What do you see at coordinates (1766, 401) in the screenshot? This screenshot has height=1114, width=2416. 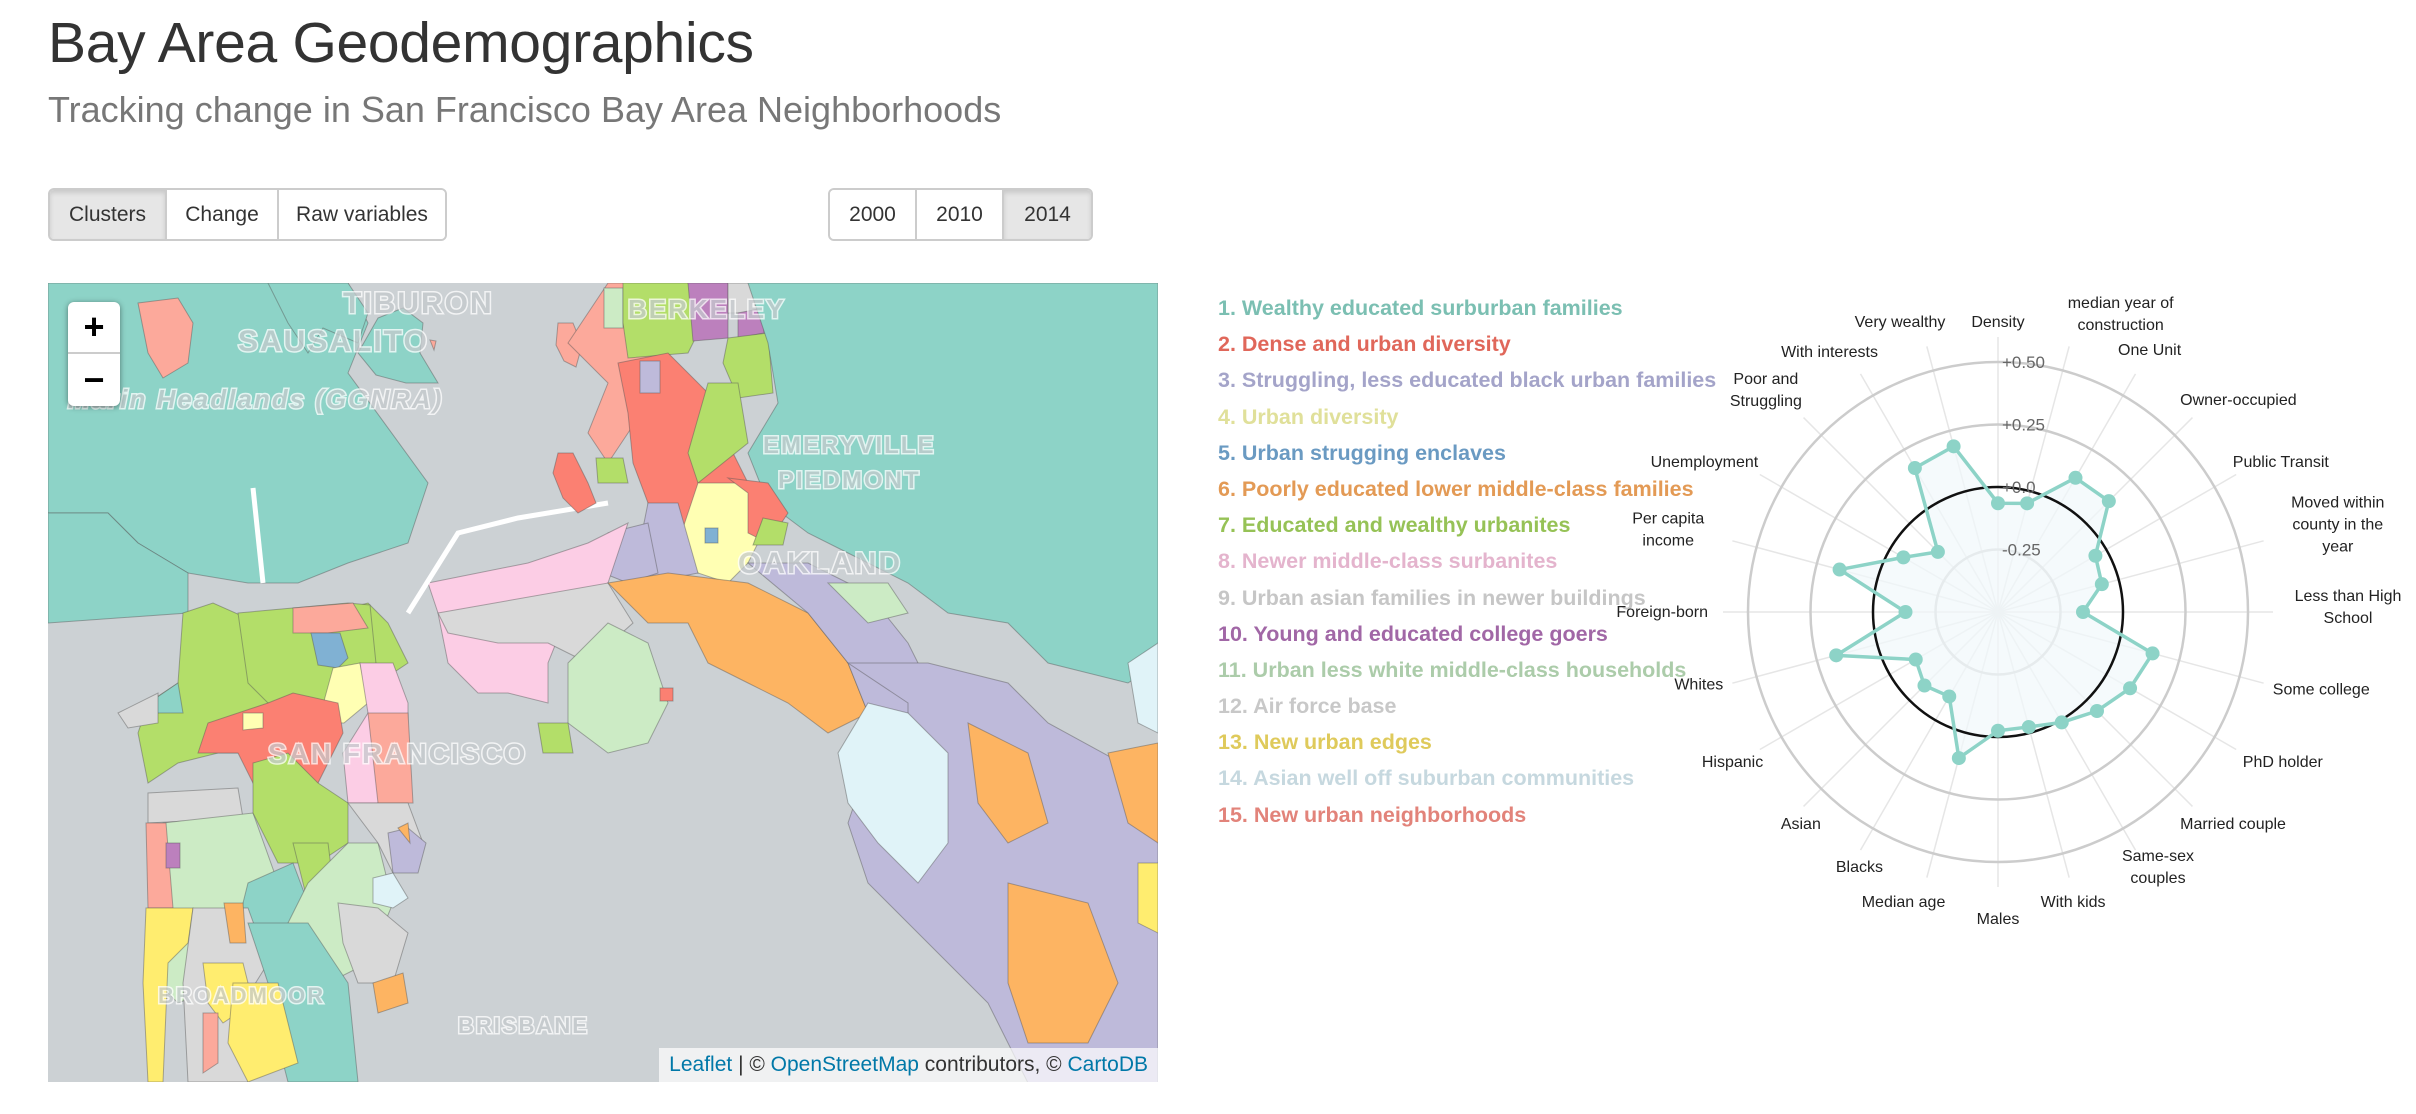 I see `radar-axis-label-line: Struggling` at bounding box center [1766, 401].